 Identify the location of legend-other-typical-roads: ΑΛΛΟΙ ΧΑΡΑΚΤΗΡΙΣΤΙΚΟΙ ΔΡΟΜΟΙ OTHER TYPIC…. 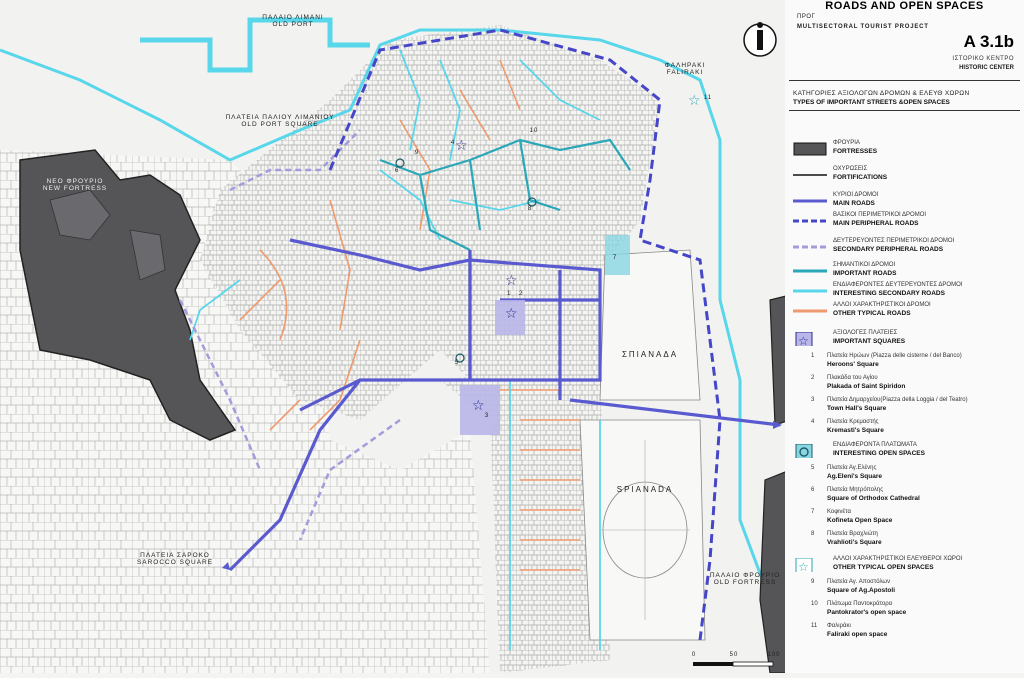
(906, 312).